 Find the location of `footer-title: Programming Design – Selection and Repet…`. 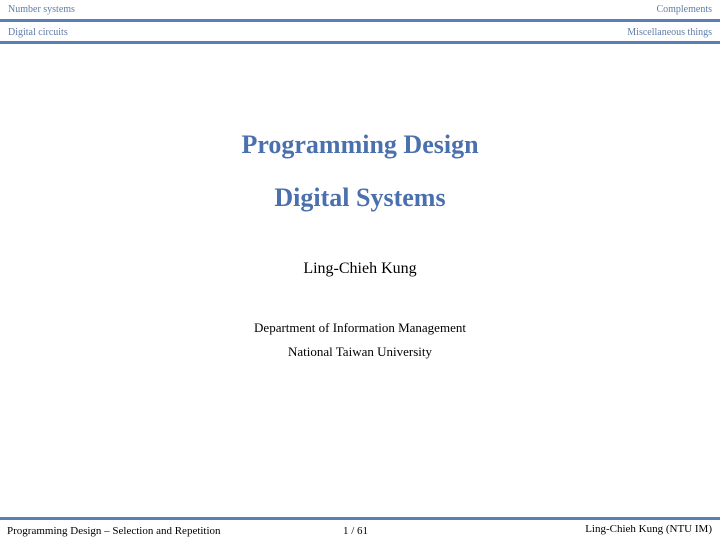

footer-title: Programming Design – Selection and Repet… is located at coordinates (114, 531).